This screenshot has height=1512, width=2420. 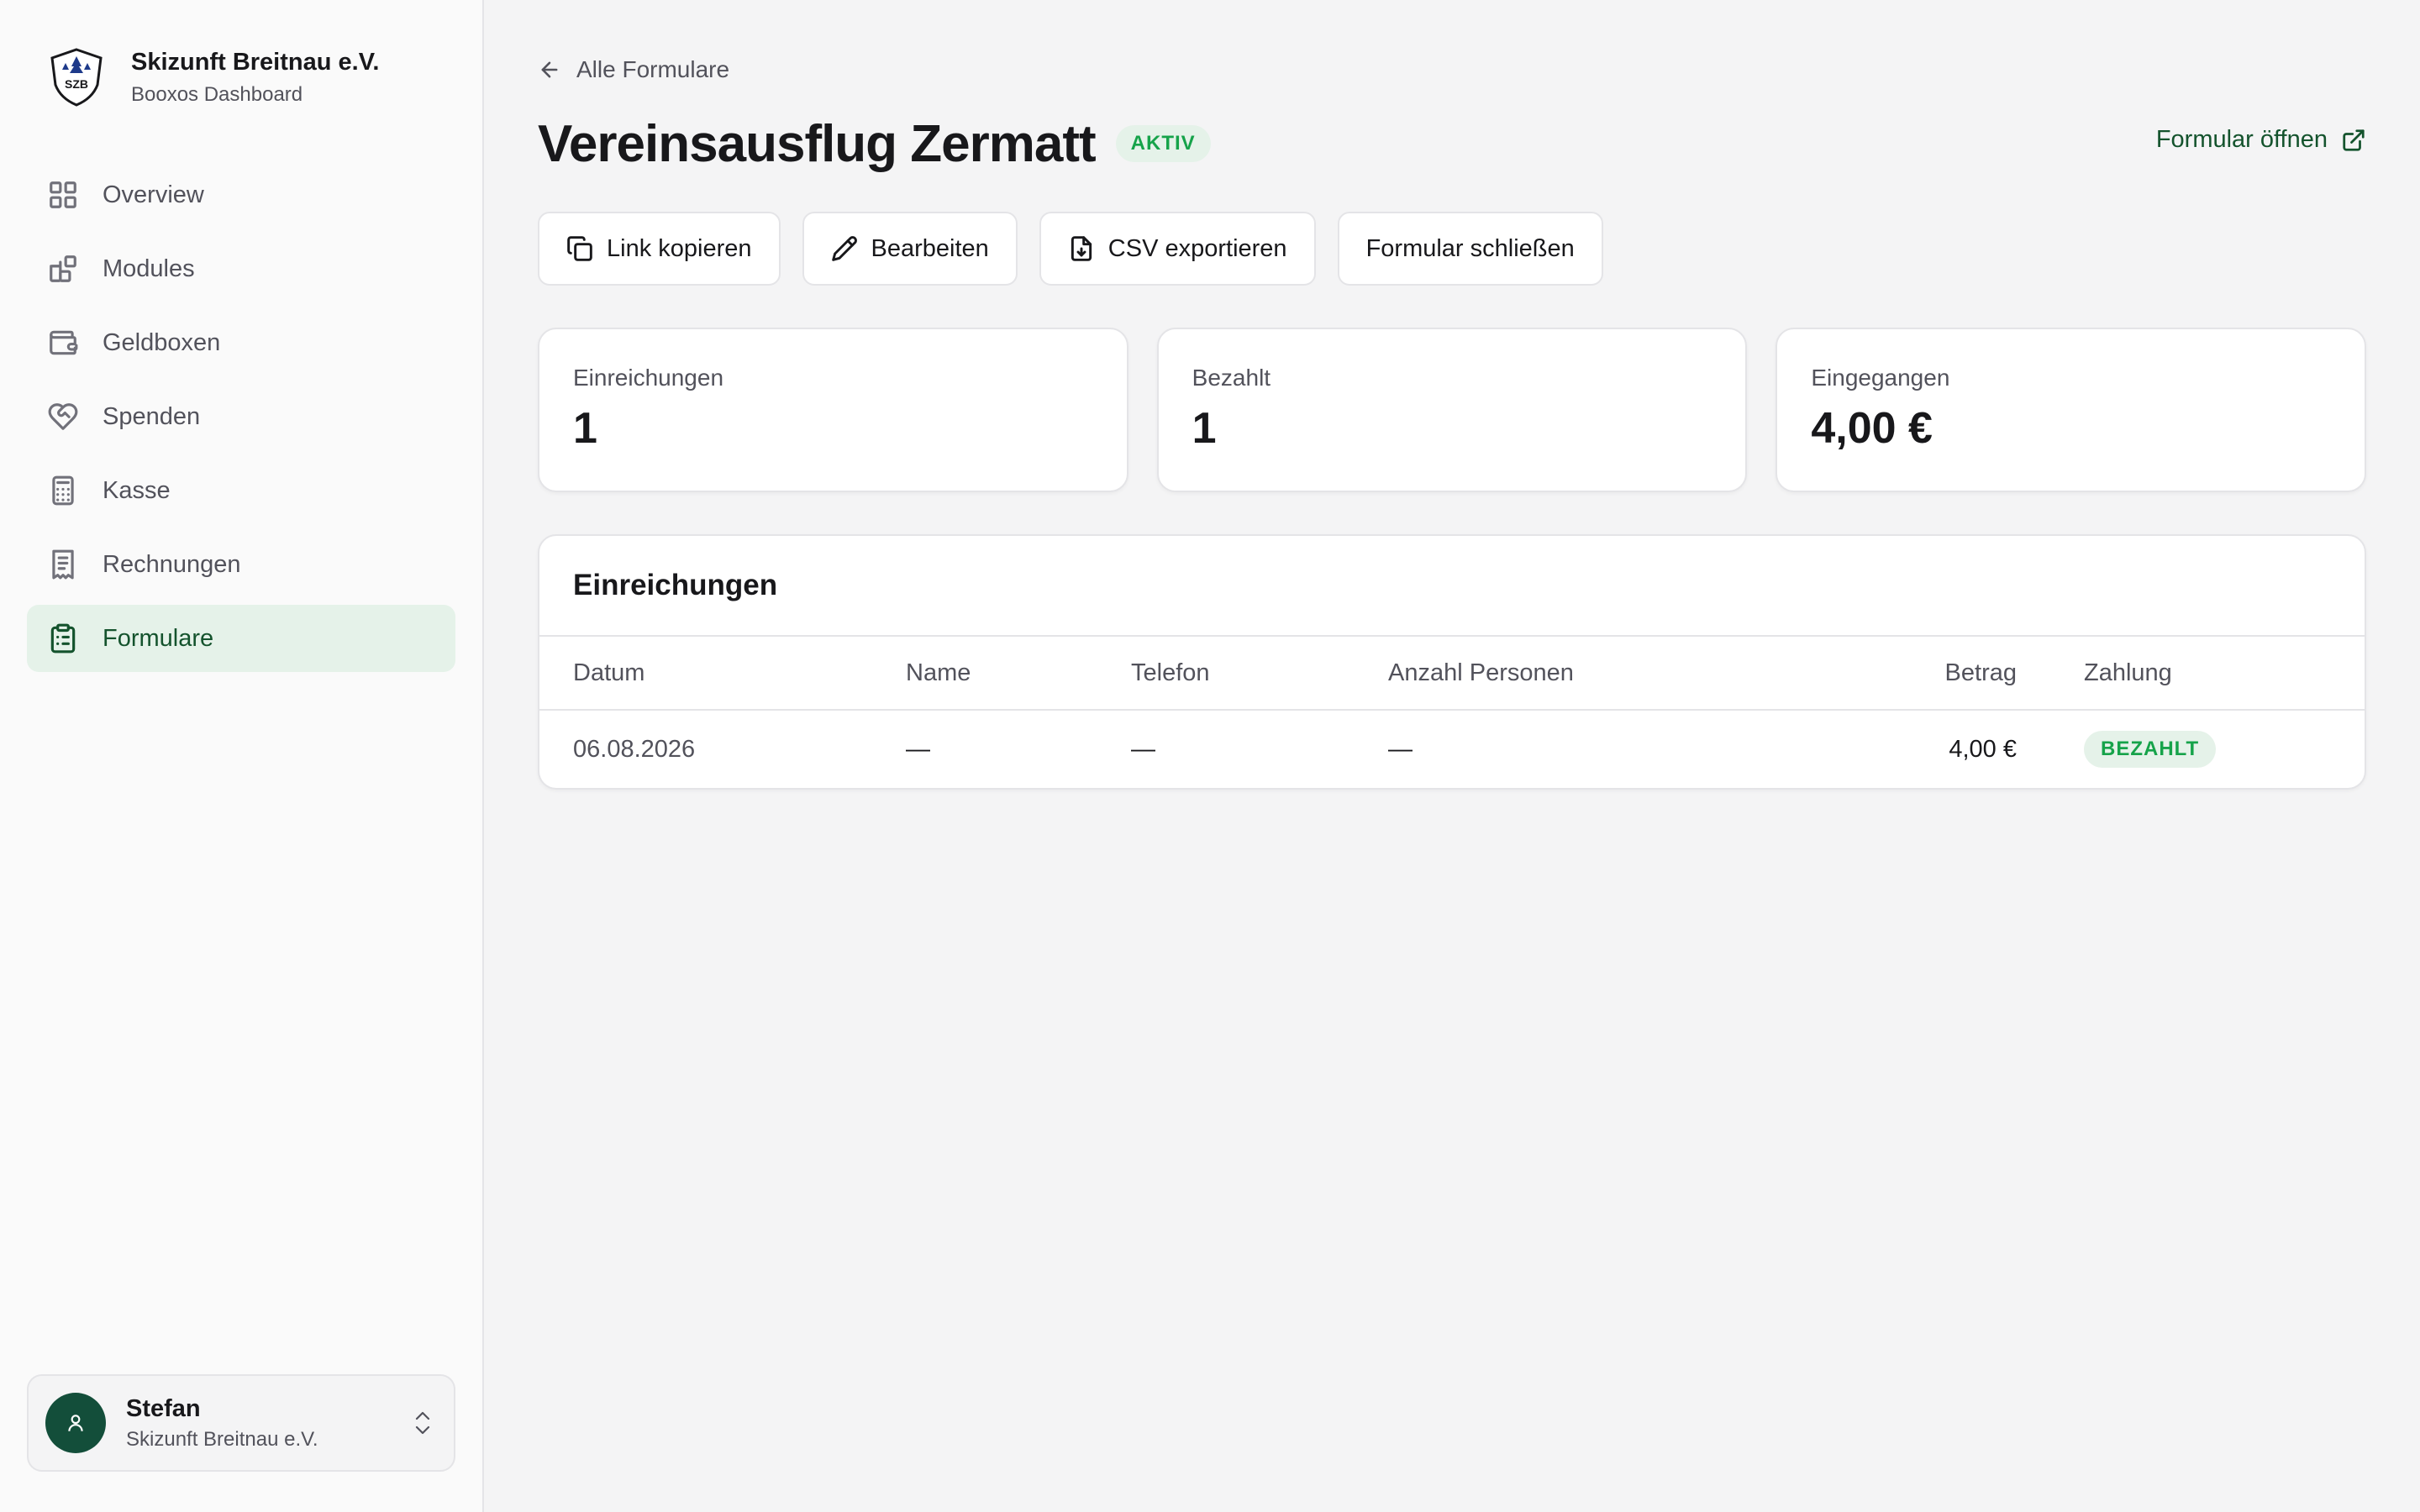 I want to click on sidebar-item-label: Geldboxen, so click(x=162, y=342).